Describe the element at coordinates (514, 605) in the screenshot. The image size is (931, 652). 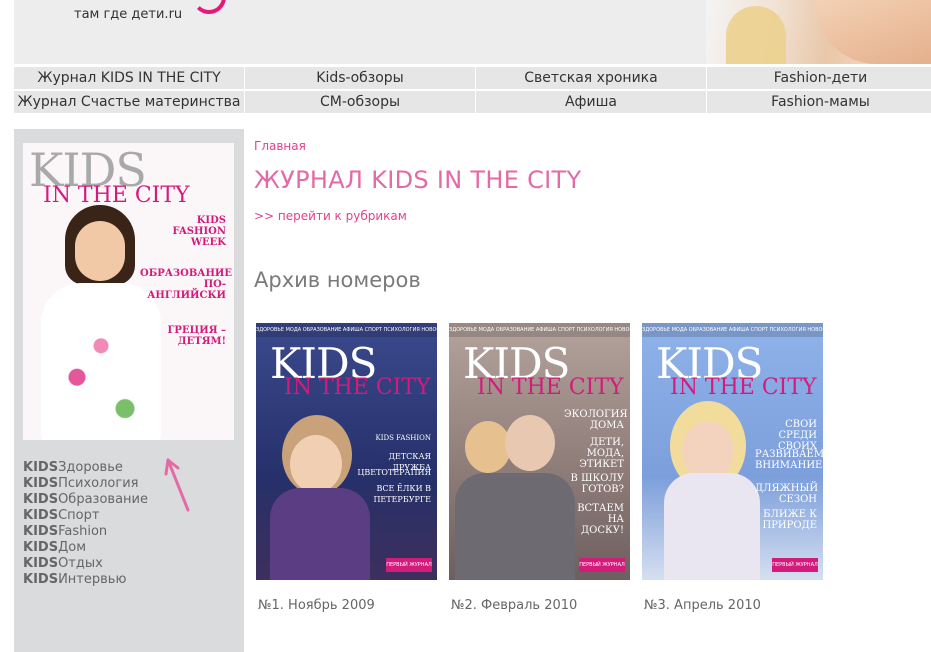
I see `issue-caption: №2. Февраль 2010` at that location.